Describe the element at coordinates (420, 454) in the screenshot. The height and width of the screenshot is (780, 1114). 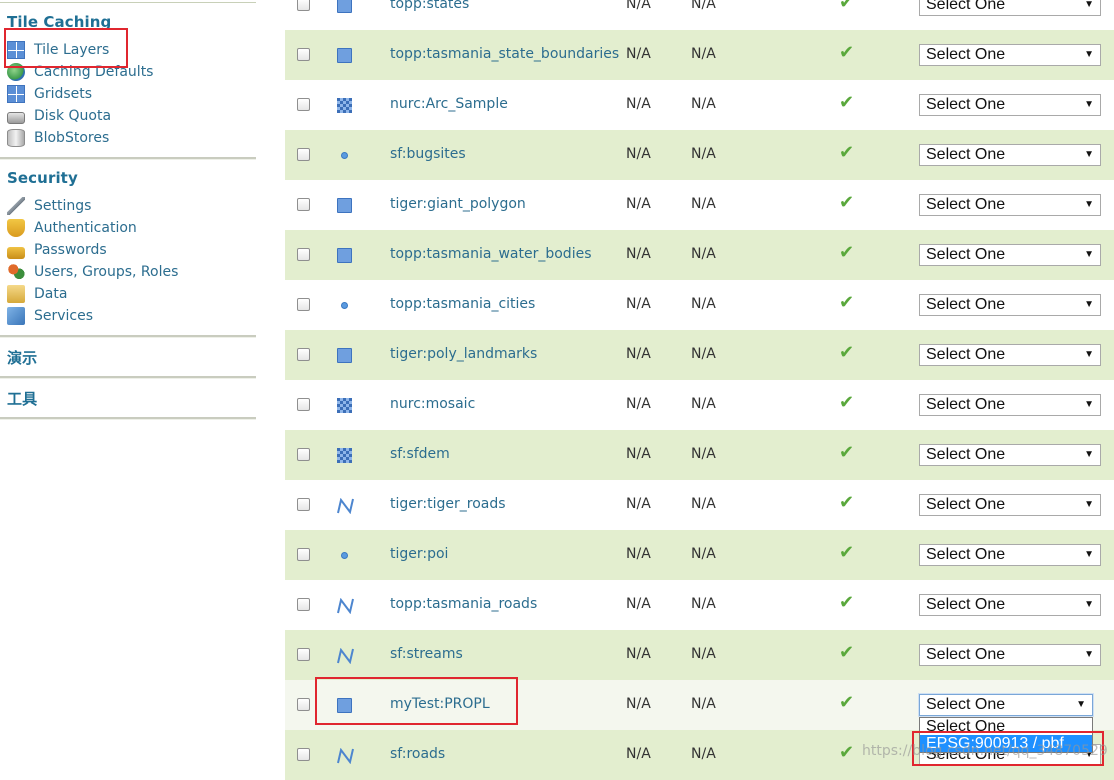
I see `layer-name-link: sf:sfdem` at that location.